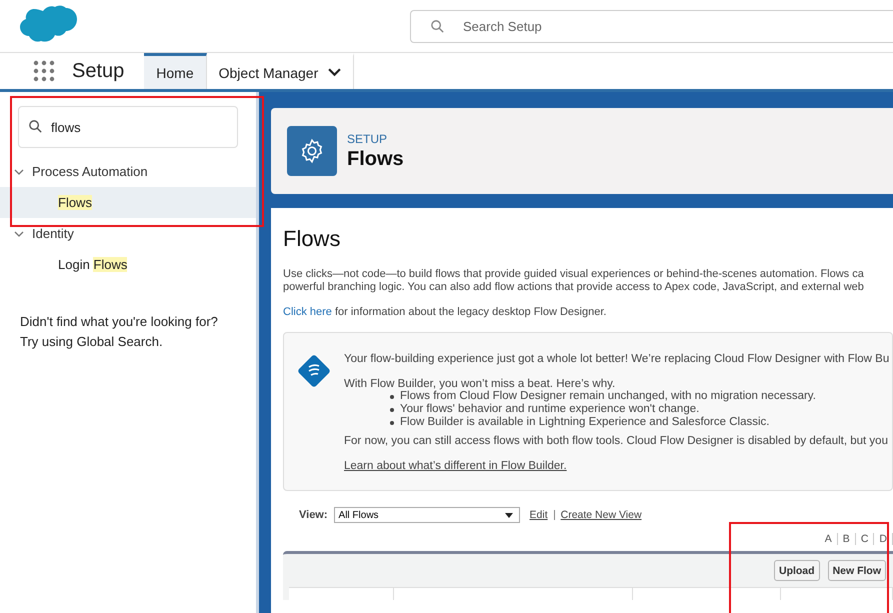 The height and width of the screenshot is (613, 893). I want to click on alphabet-filter: A, so click(829, 539).